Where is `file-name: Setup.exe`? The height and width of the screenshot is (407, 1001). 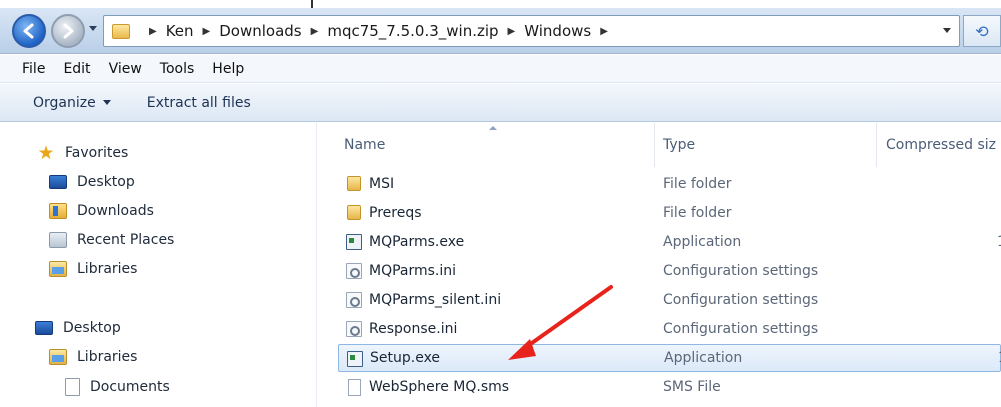
file-name: Setup.exe is located at coordinates (405, 358).